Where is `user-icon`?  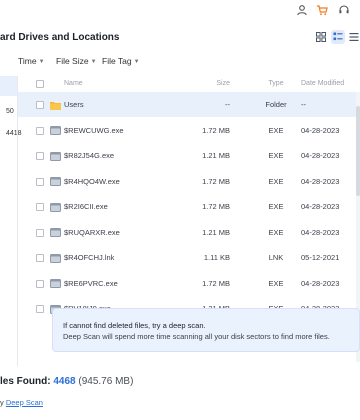
user-icon is located at coordinates (303, 11).